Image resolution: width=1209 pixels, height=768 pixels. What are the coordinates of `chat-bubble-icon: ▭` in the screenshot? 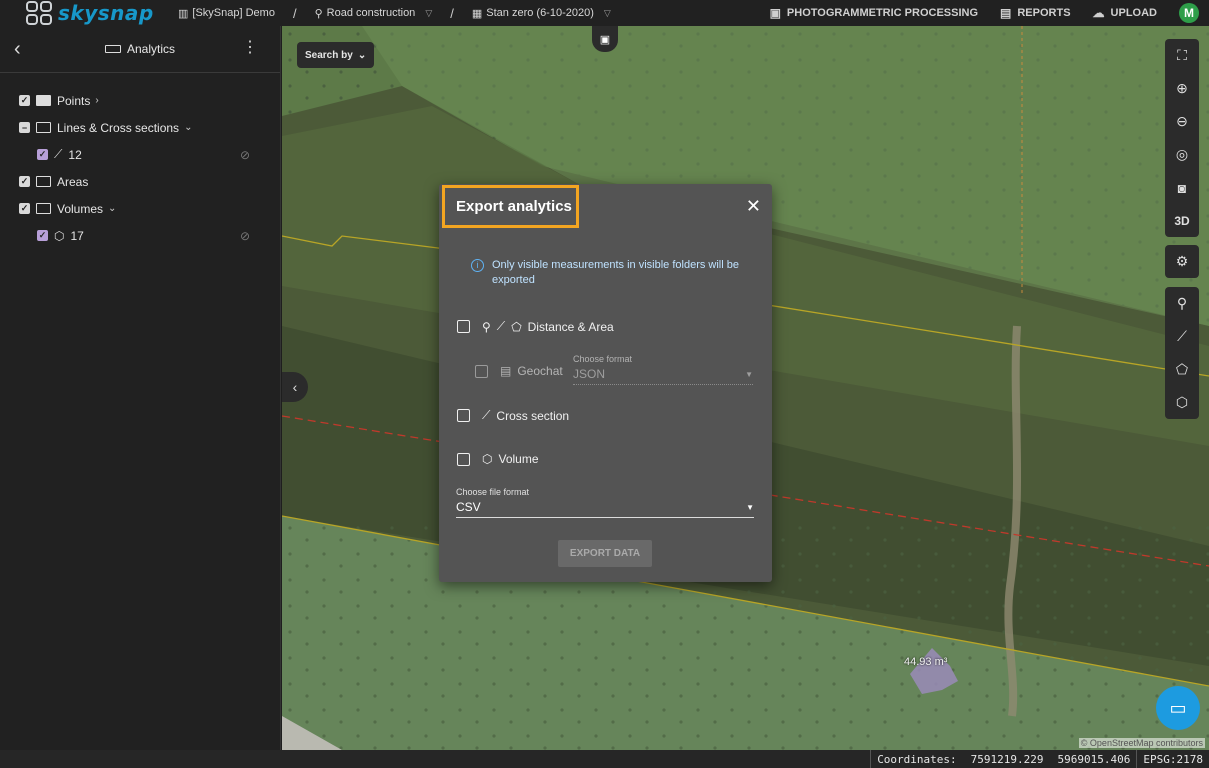 It's located at (1178, 707).